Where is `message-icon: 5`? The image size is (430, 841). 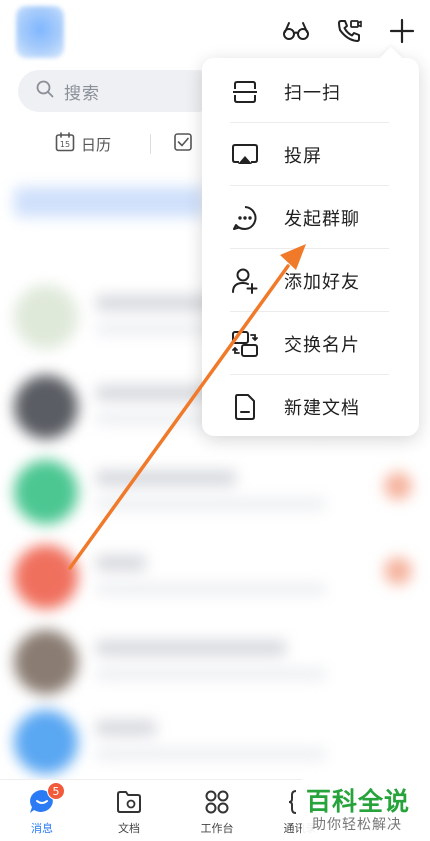
message-icon: 5 is located at coordinates (46, 799).